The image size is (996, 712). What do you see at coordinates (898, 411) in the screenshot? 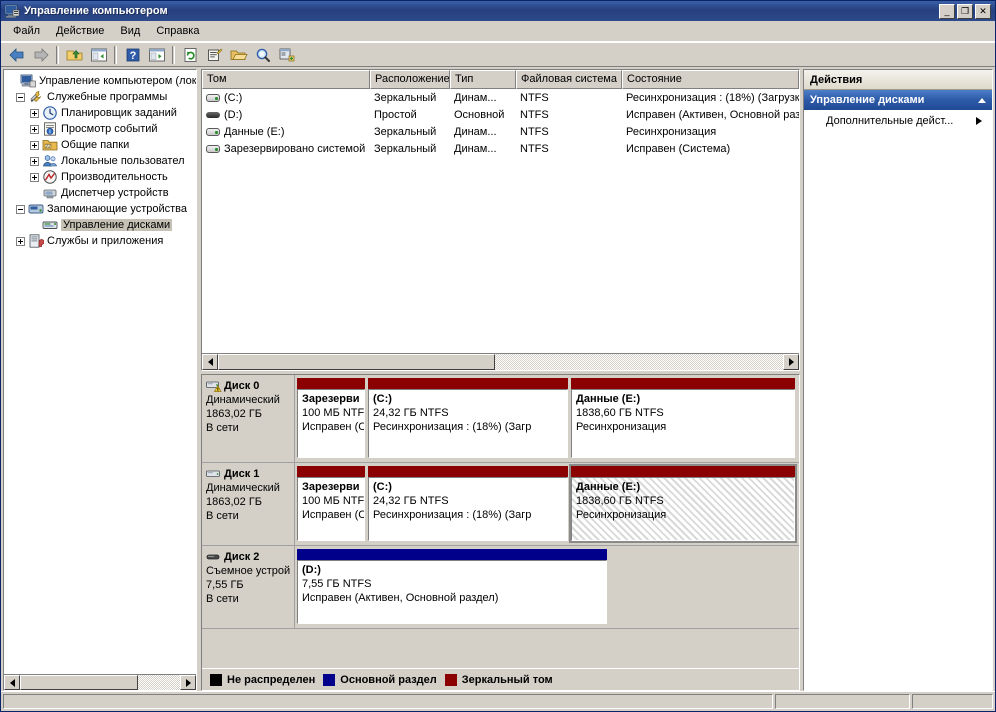
I see `actions-empty-area` at bounding box center [898, 411].